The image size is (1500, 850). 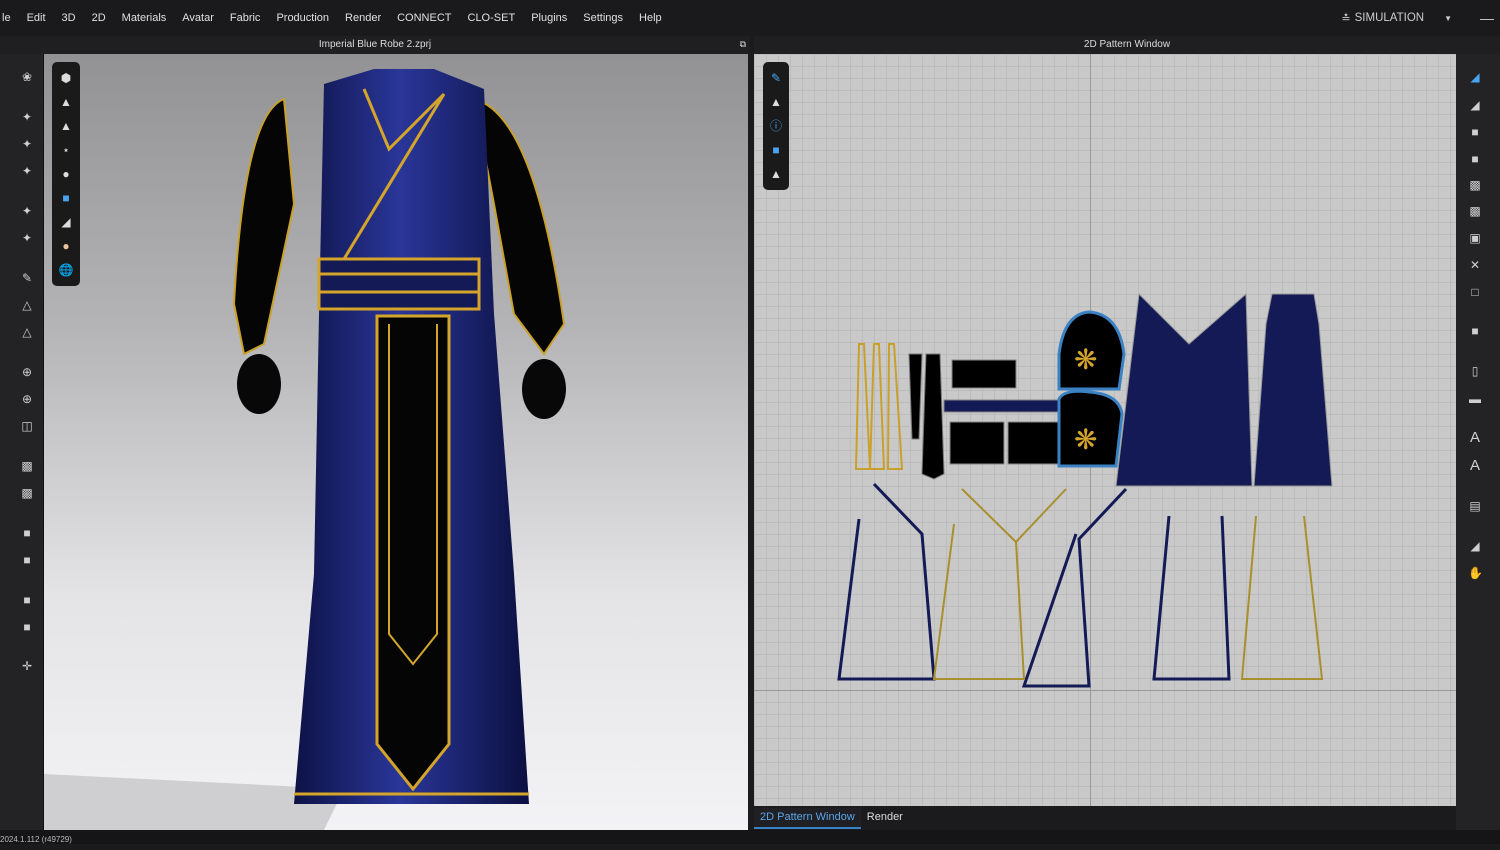 I want to click on piece-strip, so click(x=933, y=416).